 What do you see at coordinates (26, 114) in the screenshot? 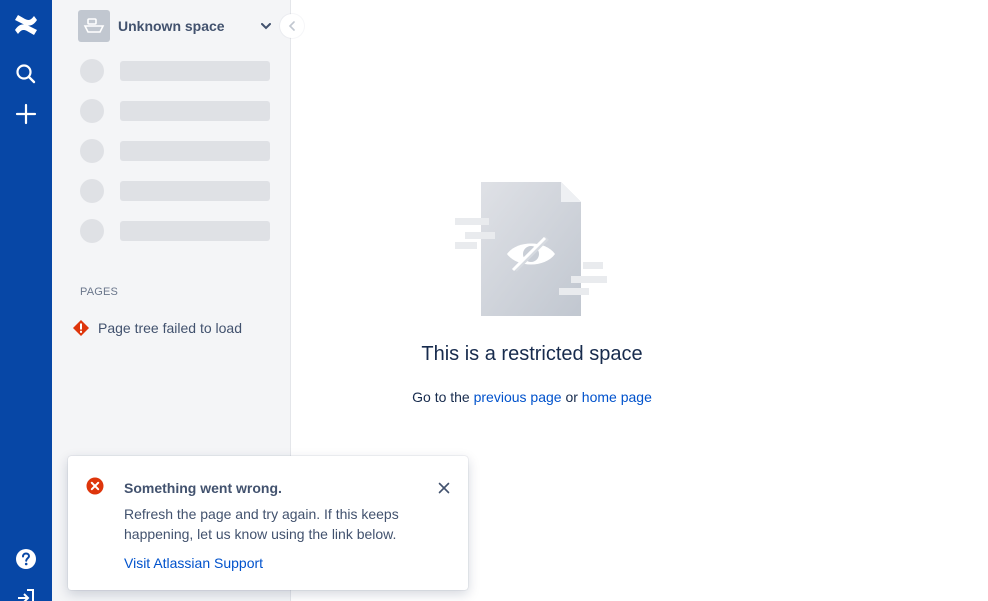
I see `plus-icon` at bounding box center [26, 114].